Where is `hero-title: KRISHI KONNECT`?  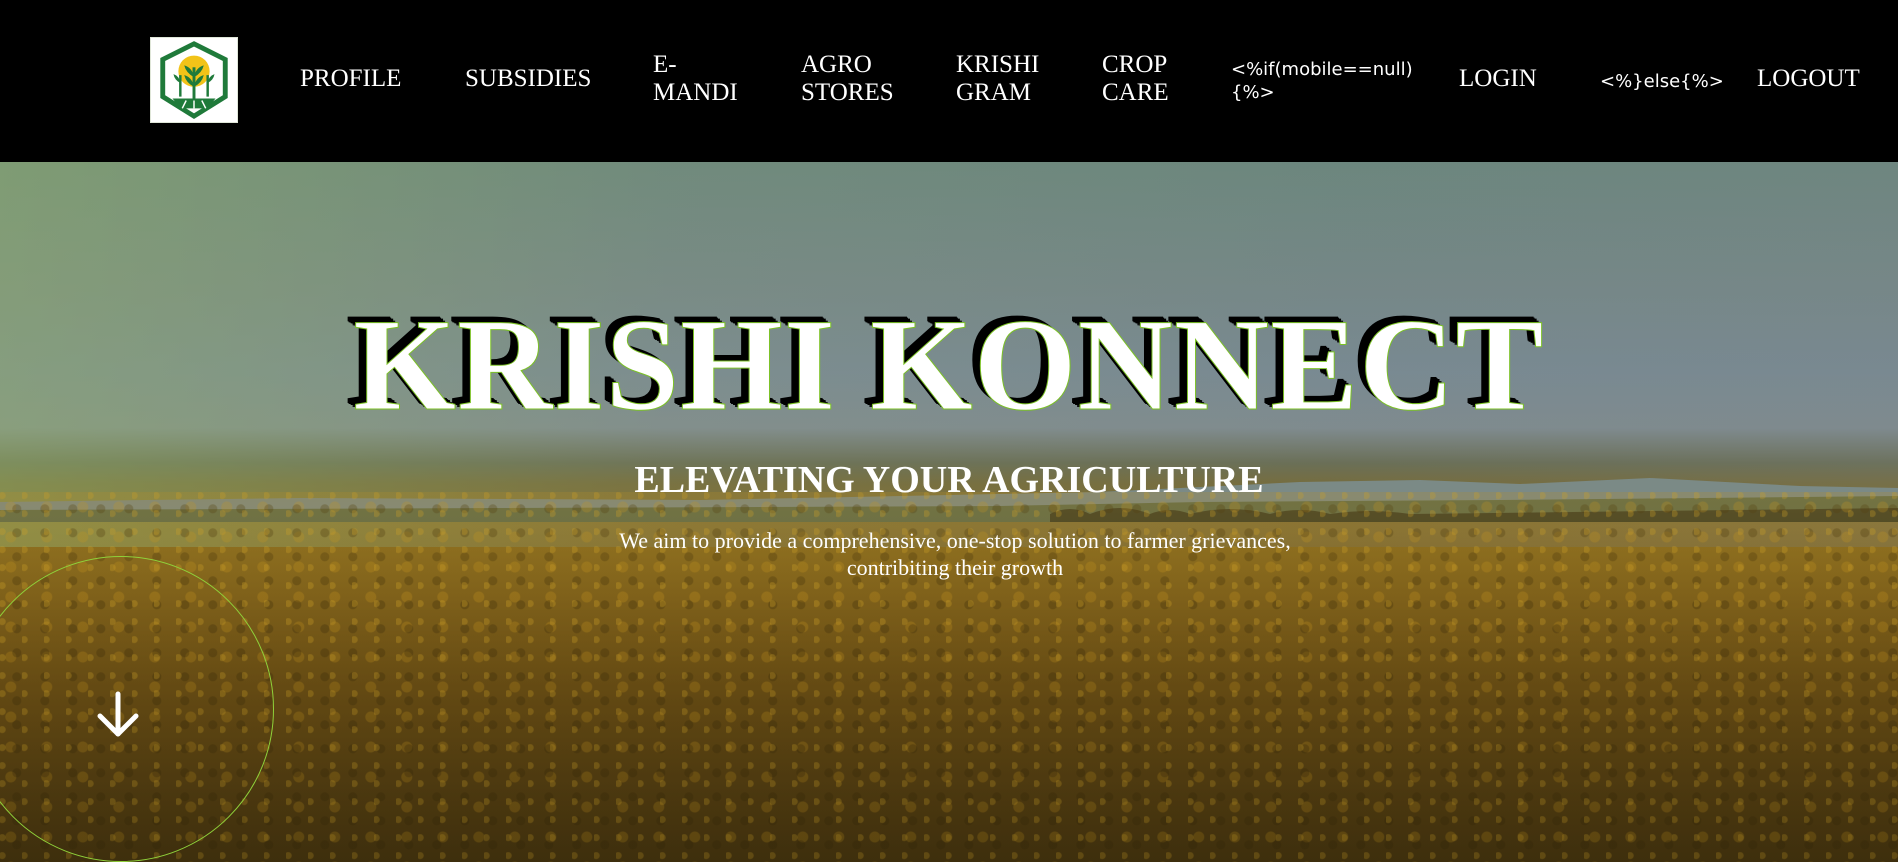
hero-title: KRISHI KONNECT is located at coordinates (949, 365).